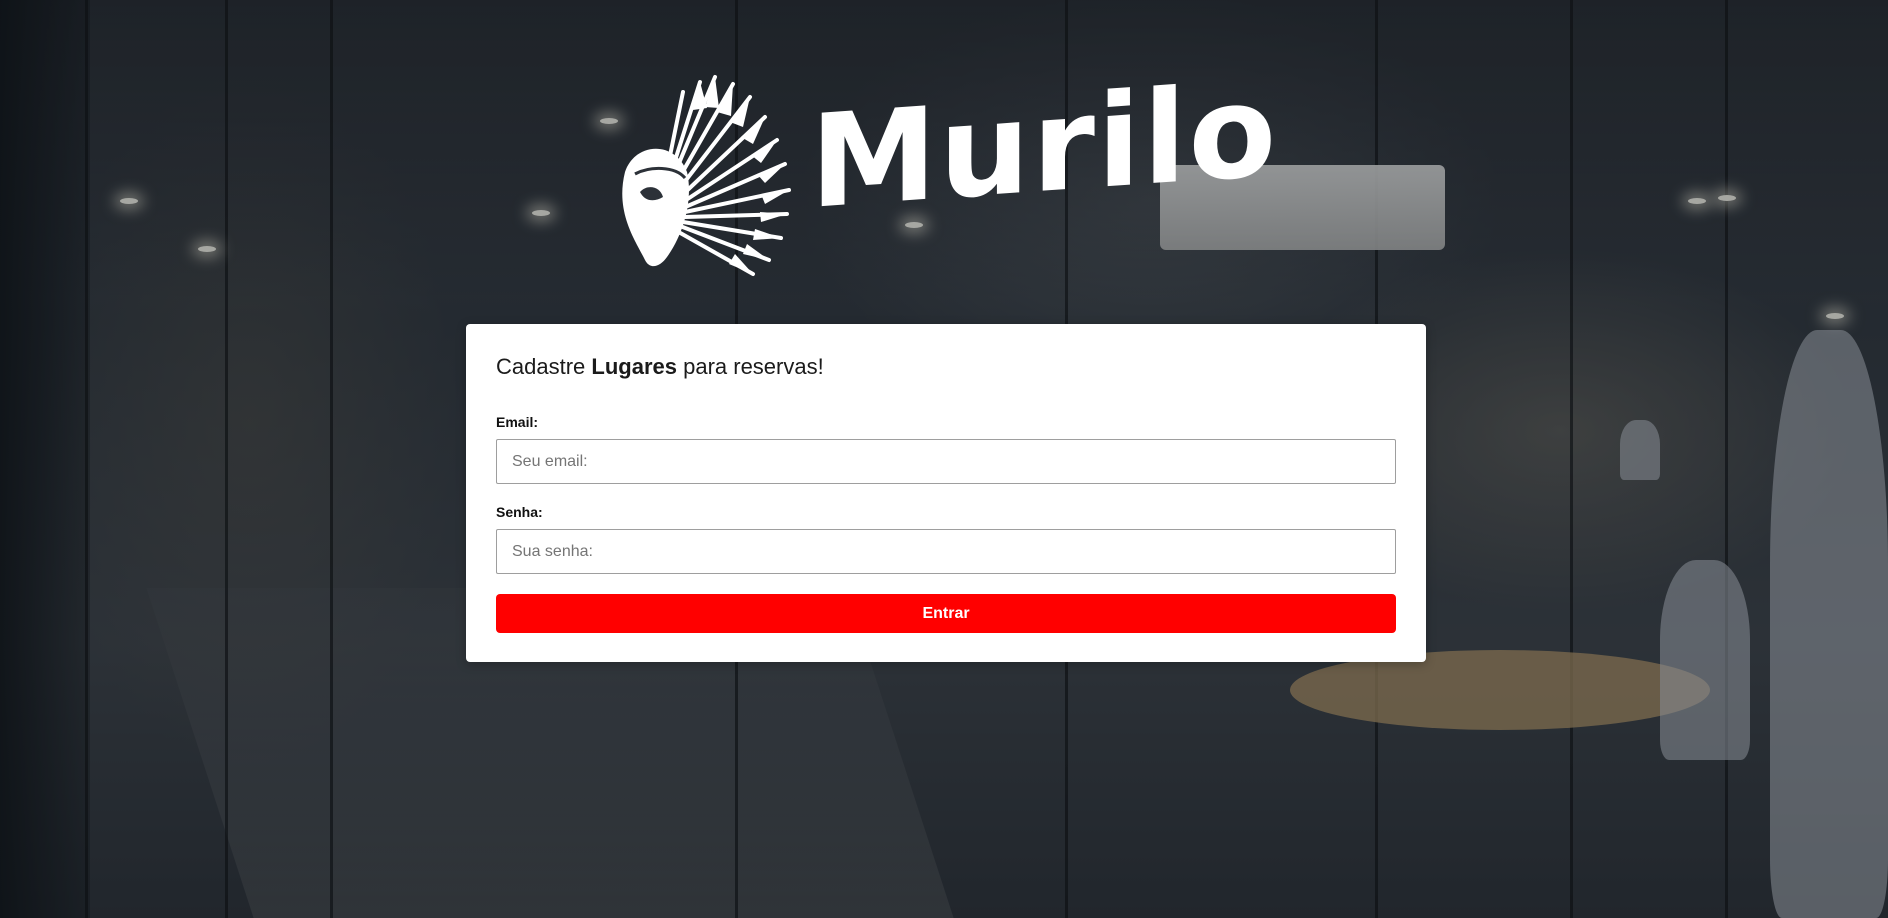 The width and height of the screenshot is (1888, 918). What do you see at coordinates (946, 461) in the screenshot?
I see `email-field` at bounding box center [946, 461].